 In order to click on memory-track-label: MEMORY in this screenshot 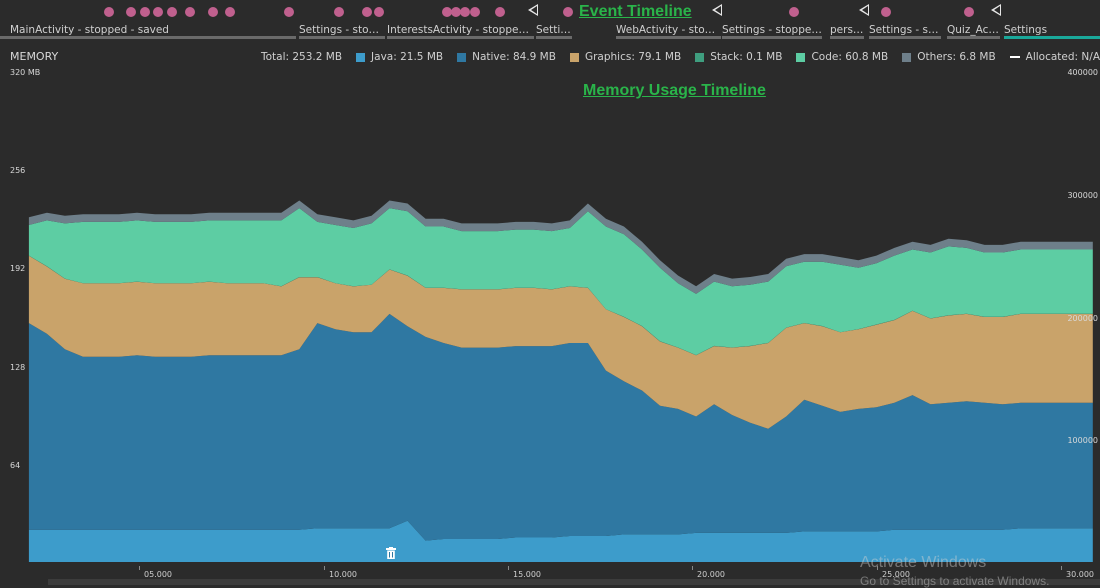, I will do `click(34, 56)`.